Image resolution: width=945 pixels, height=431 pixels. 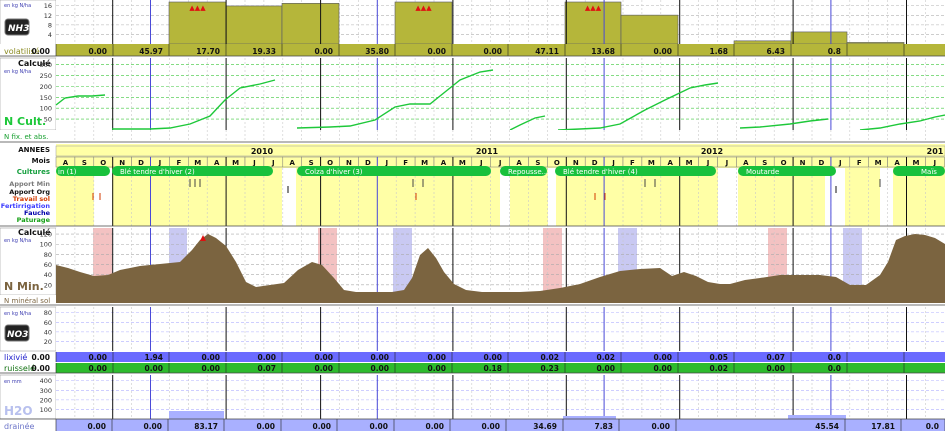 I want to click on value-cell: 0.0, so click(x=932, y=426).